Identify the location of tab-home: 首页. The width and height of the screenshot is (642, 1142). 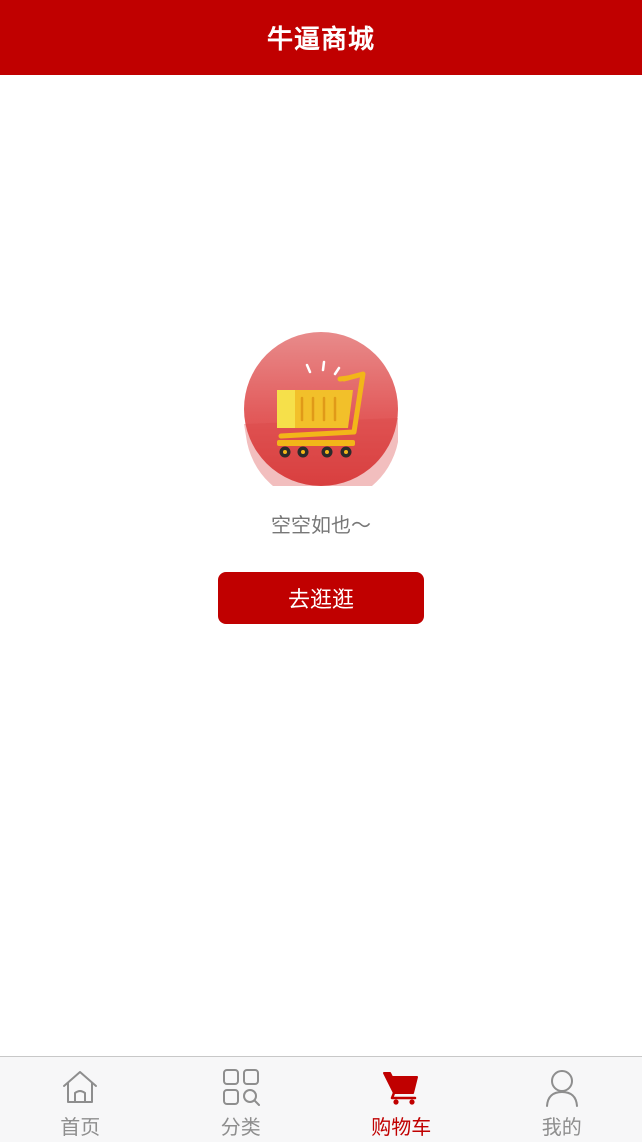
(80, 1099).